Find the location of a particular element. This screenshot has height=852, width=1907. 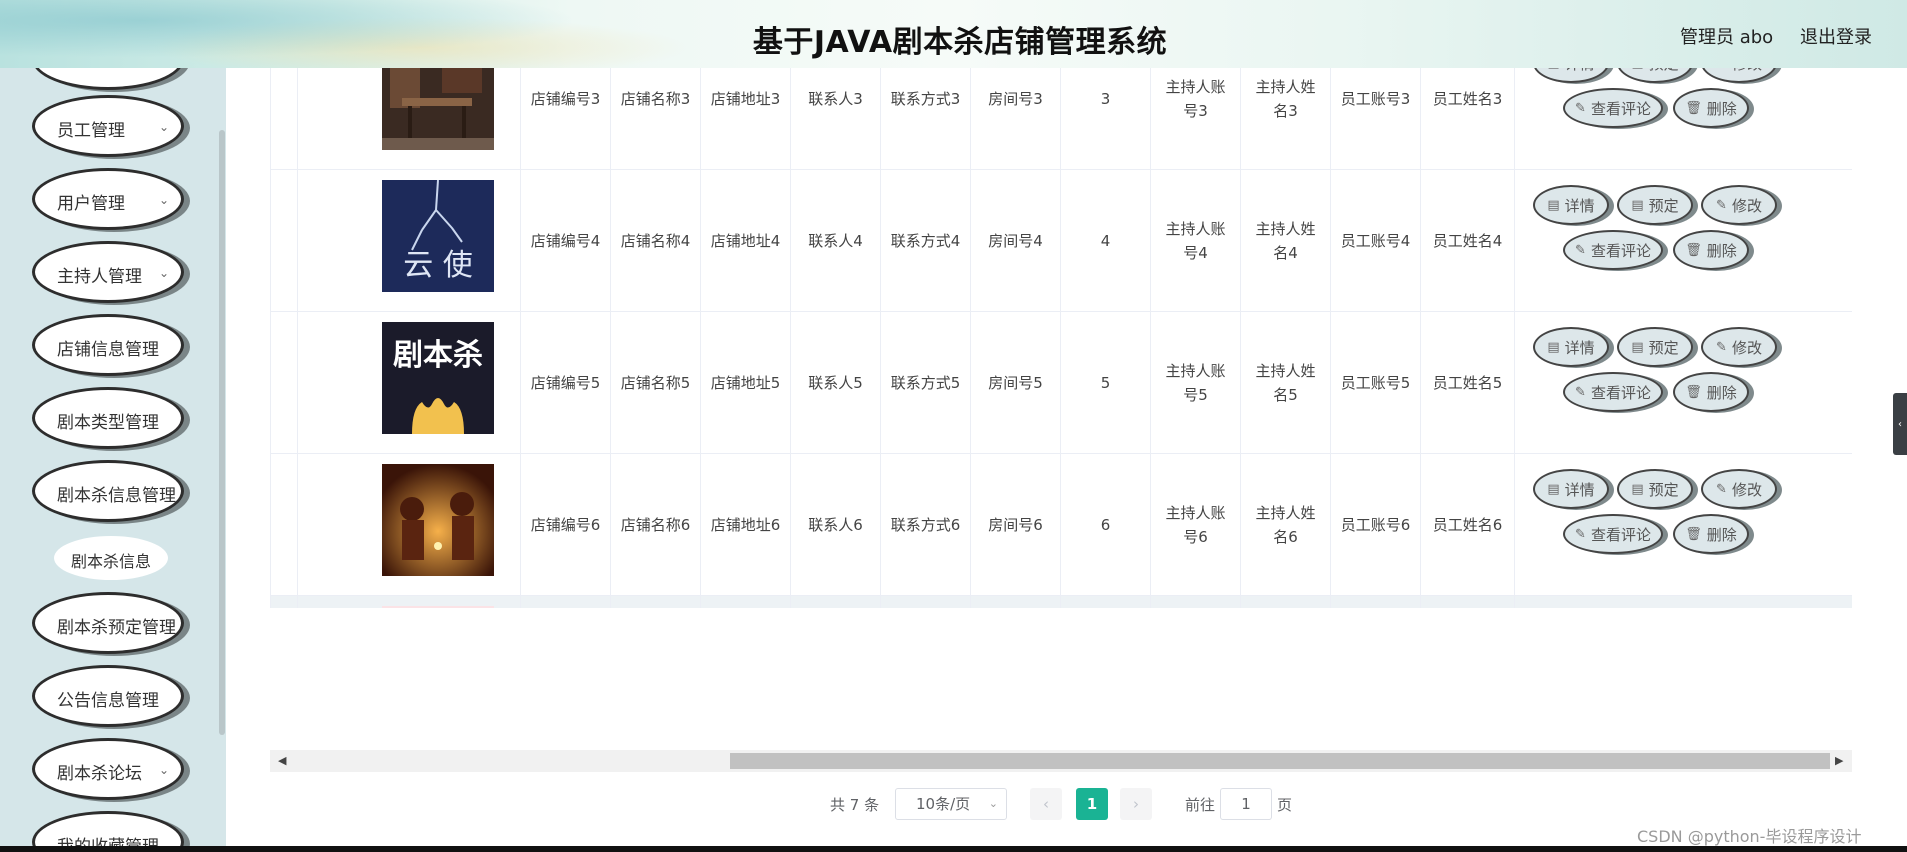

cell-text: 主持人姓名3 is located at coordinates (1285, 99).